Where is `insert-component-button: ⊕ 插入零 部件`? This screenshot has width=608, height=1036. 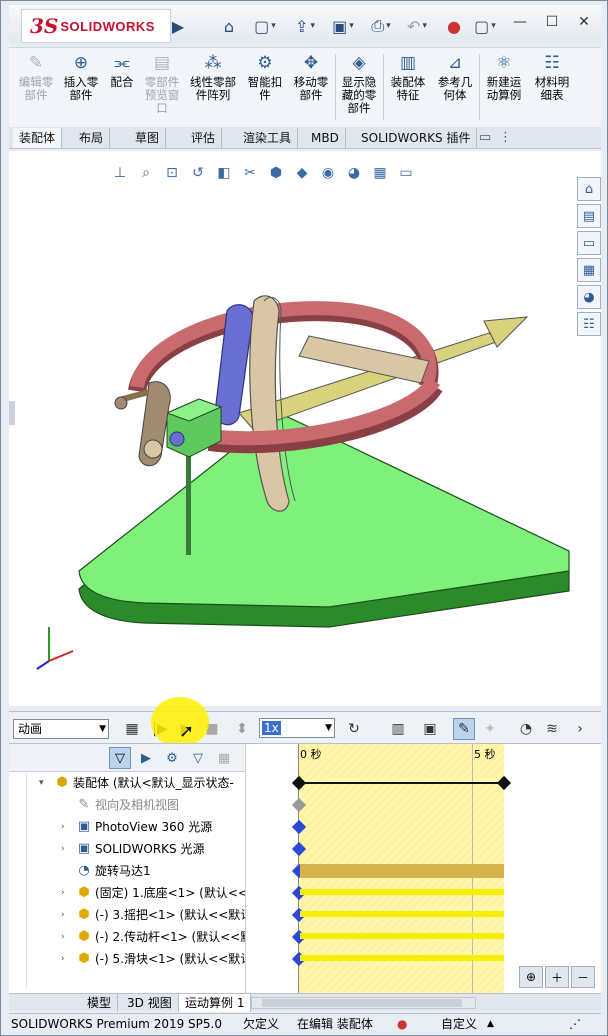 insert-component-button: ⊕ 插入零 部件 is located at coordinates (81, 77).